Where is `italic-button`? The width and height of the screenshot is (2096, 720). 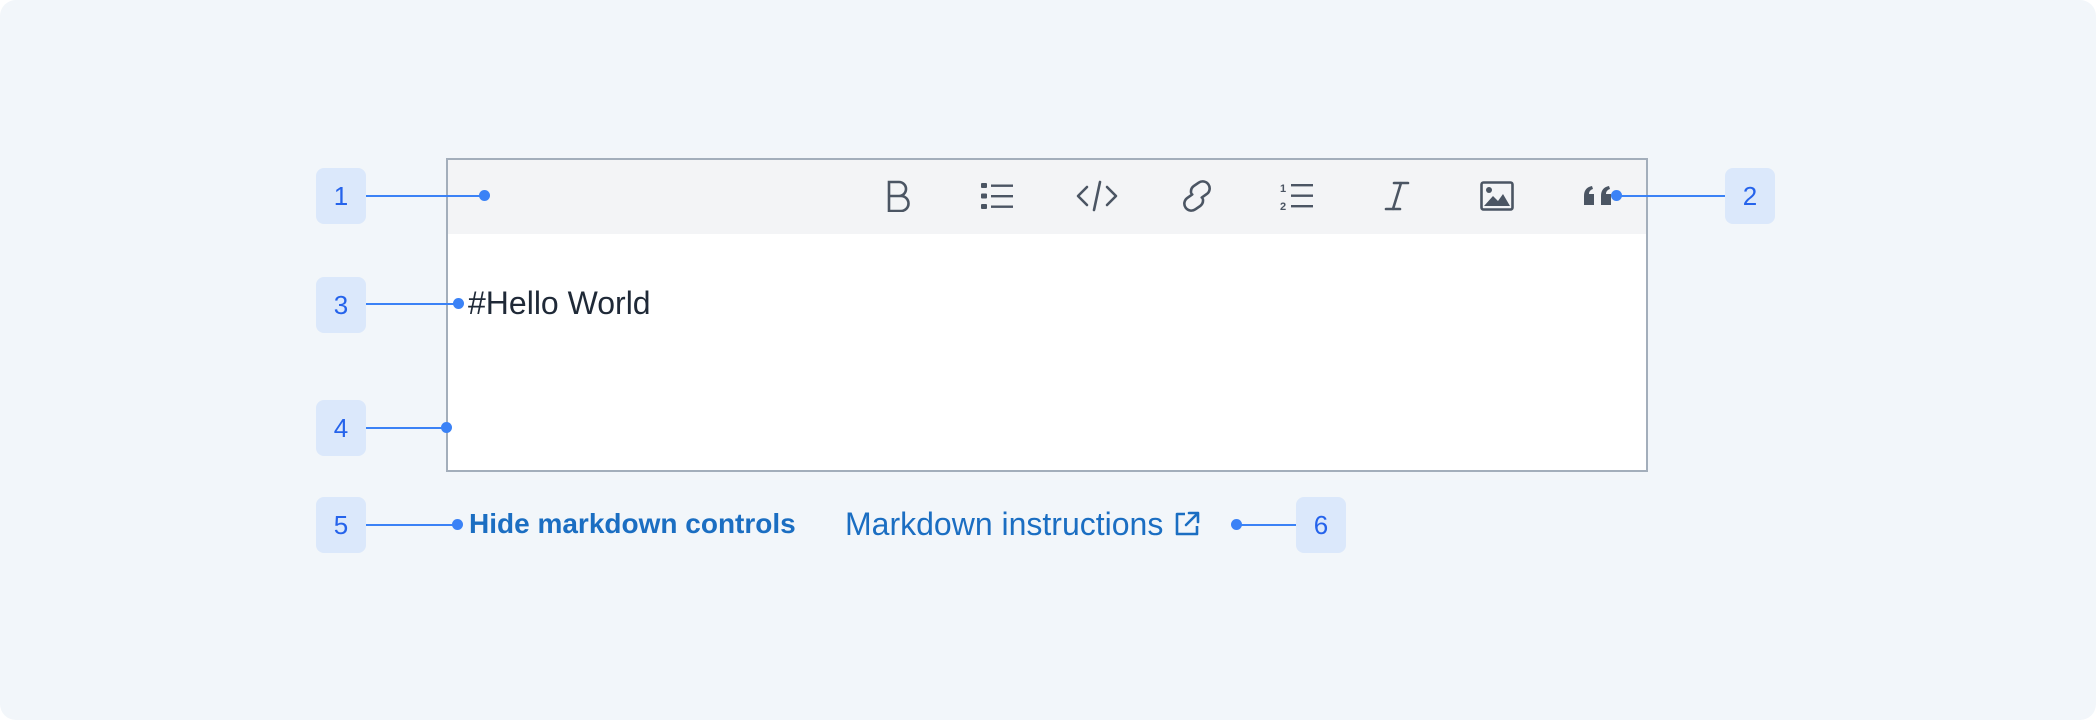 italic-button is located at coordinates (1397, 196).